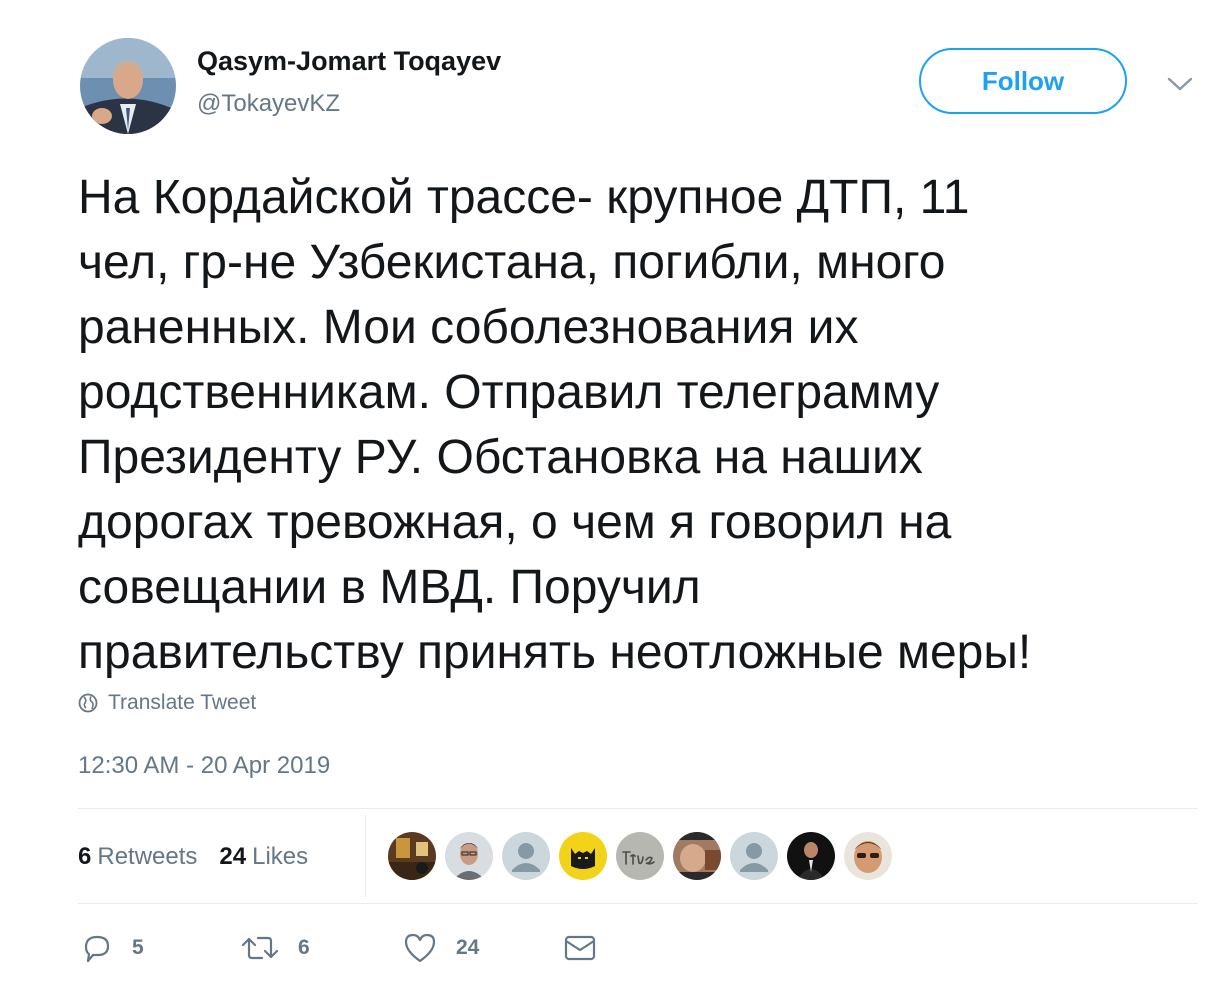  Describe the element at coordinates (112, 948) in the screenshot. I see `reply-button: 5` at that location.